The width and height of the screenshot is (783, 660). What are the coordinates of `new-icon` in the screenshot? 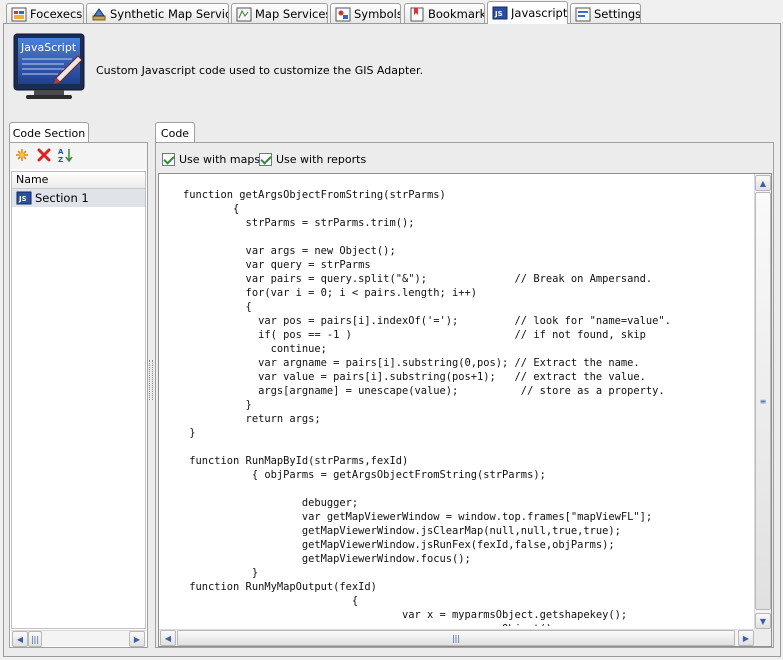 It's located at (22, 155).